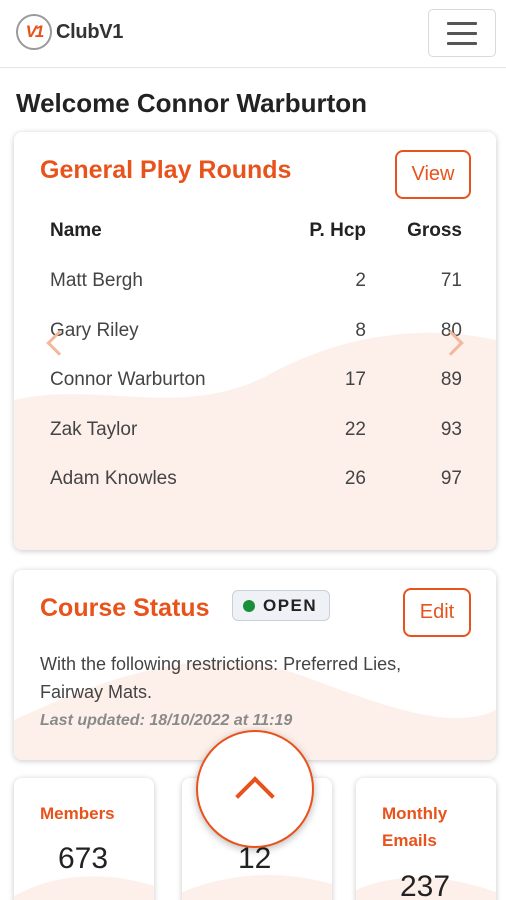  Describe the element at coordinates (90, 31) in the screenshot. I see `brand-name: ClubV1` at that location.